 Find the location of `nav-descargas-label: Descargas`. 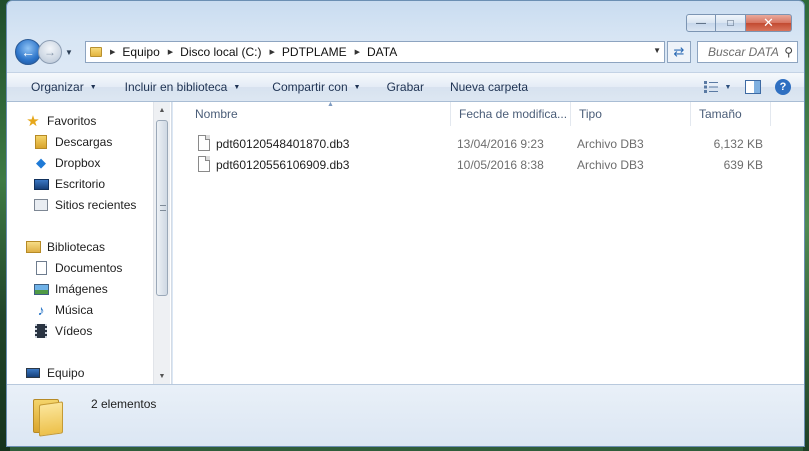

nav-descargas-label: Descargas is located at coordinates (84, 142).